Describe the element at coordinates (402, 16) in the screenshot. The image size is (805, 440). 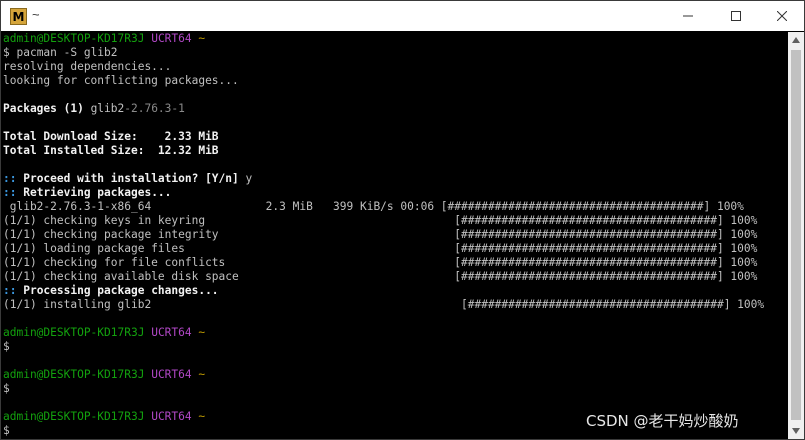
I see `title-bar: M ~` at that location.